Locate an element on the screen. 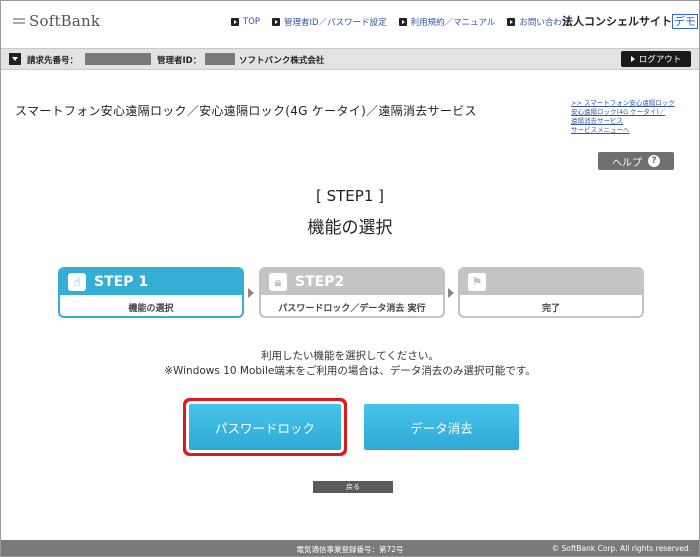  step-2-bar: 🔒︎ STEP2 is located at coordinates (352, 282).